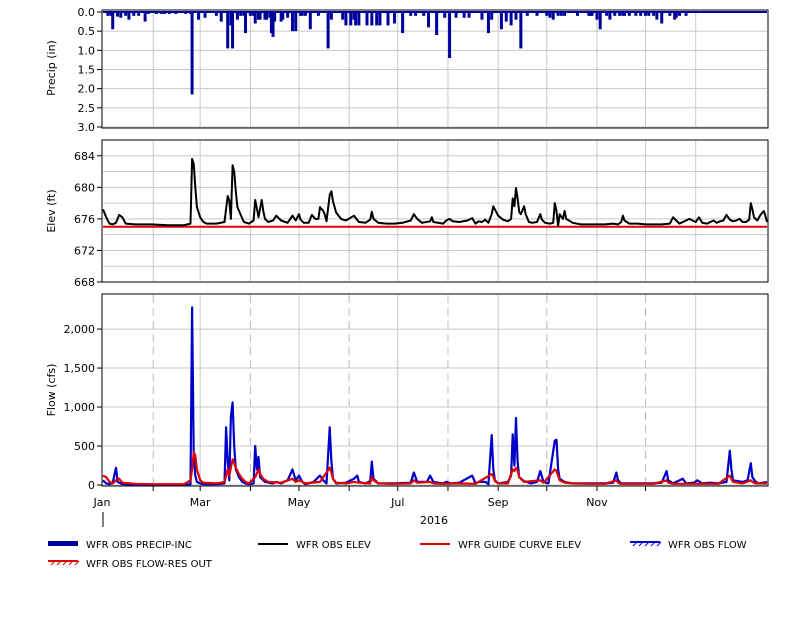 This screenshot has width=800, height=627. Describe the element at coordinates (51, 390) in the screenshot. I see `flow-y-axis-label: Flow (cfs)` at that location.